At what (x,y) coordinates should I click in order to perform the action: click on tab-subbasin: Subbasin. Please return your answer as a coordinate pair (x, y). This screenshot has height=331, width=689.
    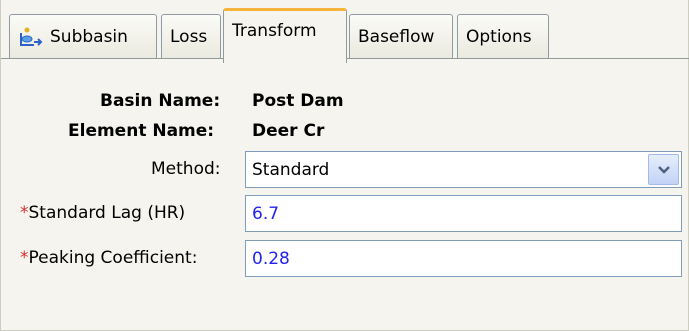
    Looking at the image, I should click on (83, 36).